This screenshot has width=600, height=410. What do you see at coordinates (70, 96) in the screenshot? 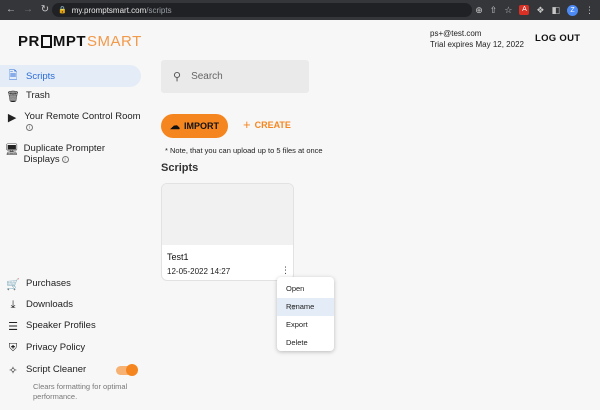
I see `sidebar-item-trash: 🗑 Trash` at bounding box center [70, 96].